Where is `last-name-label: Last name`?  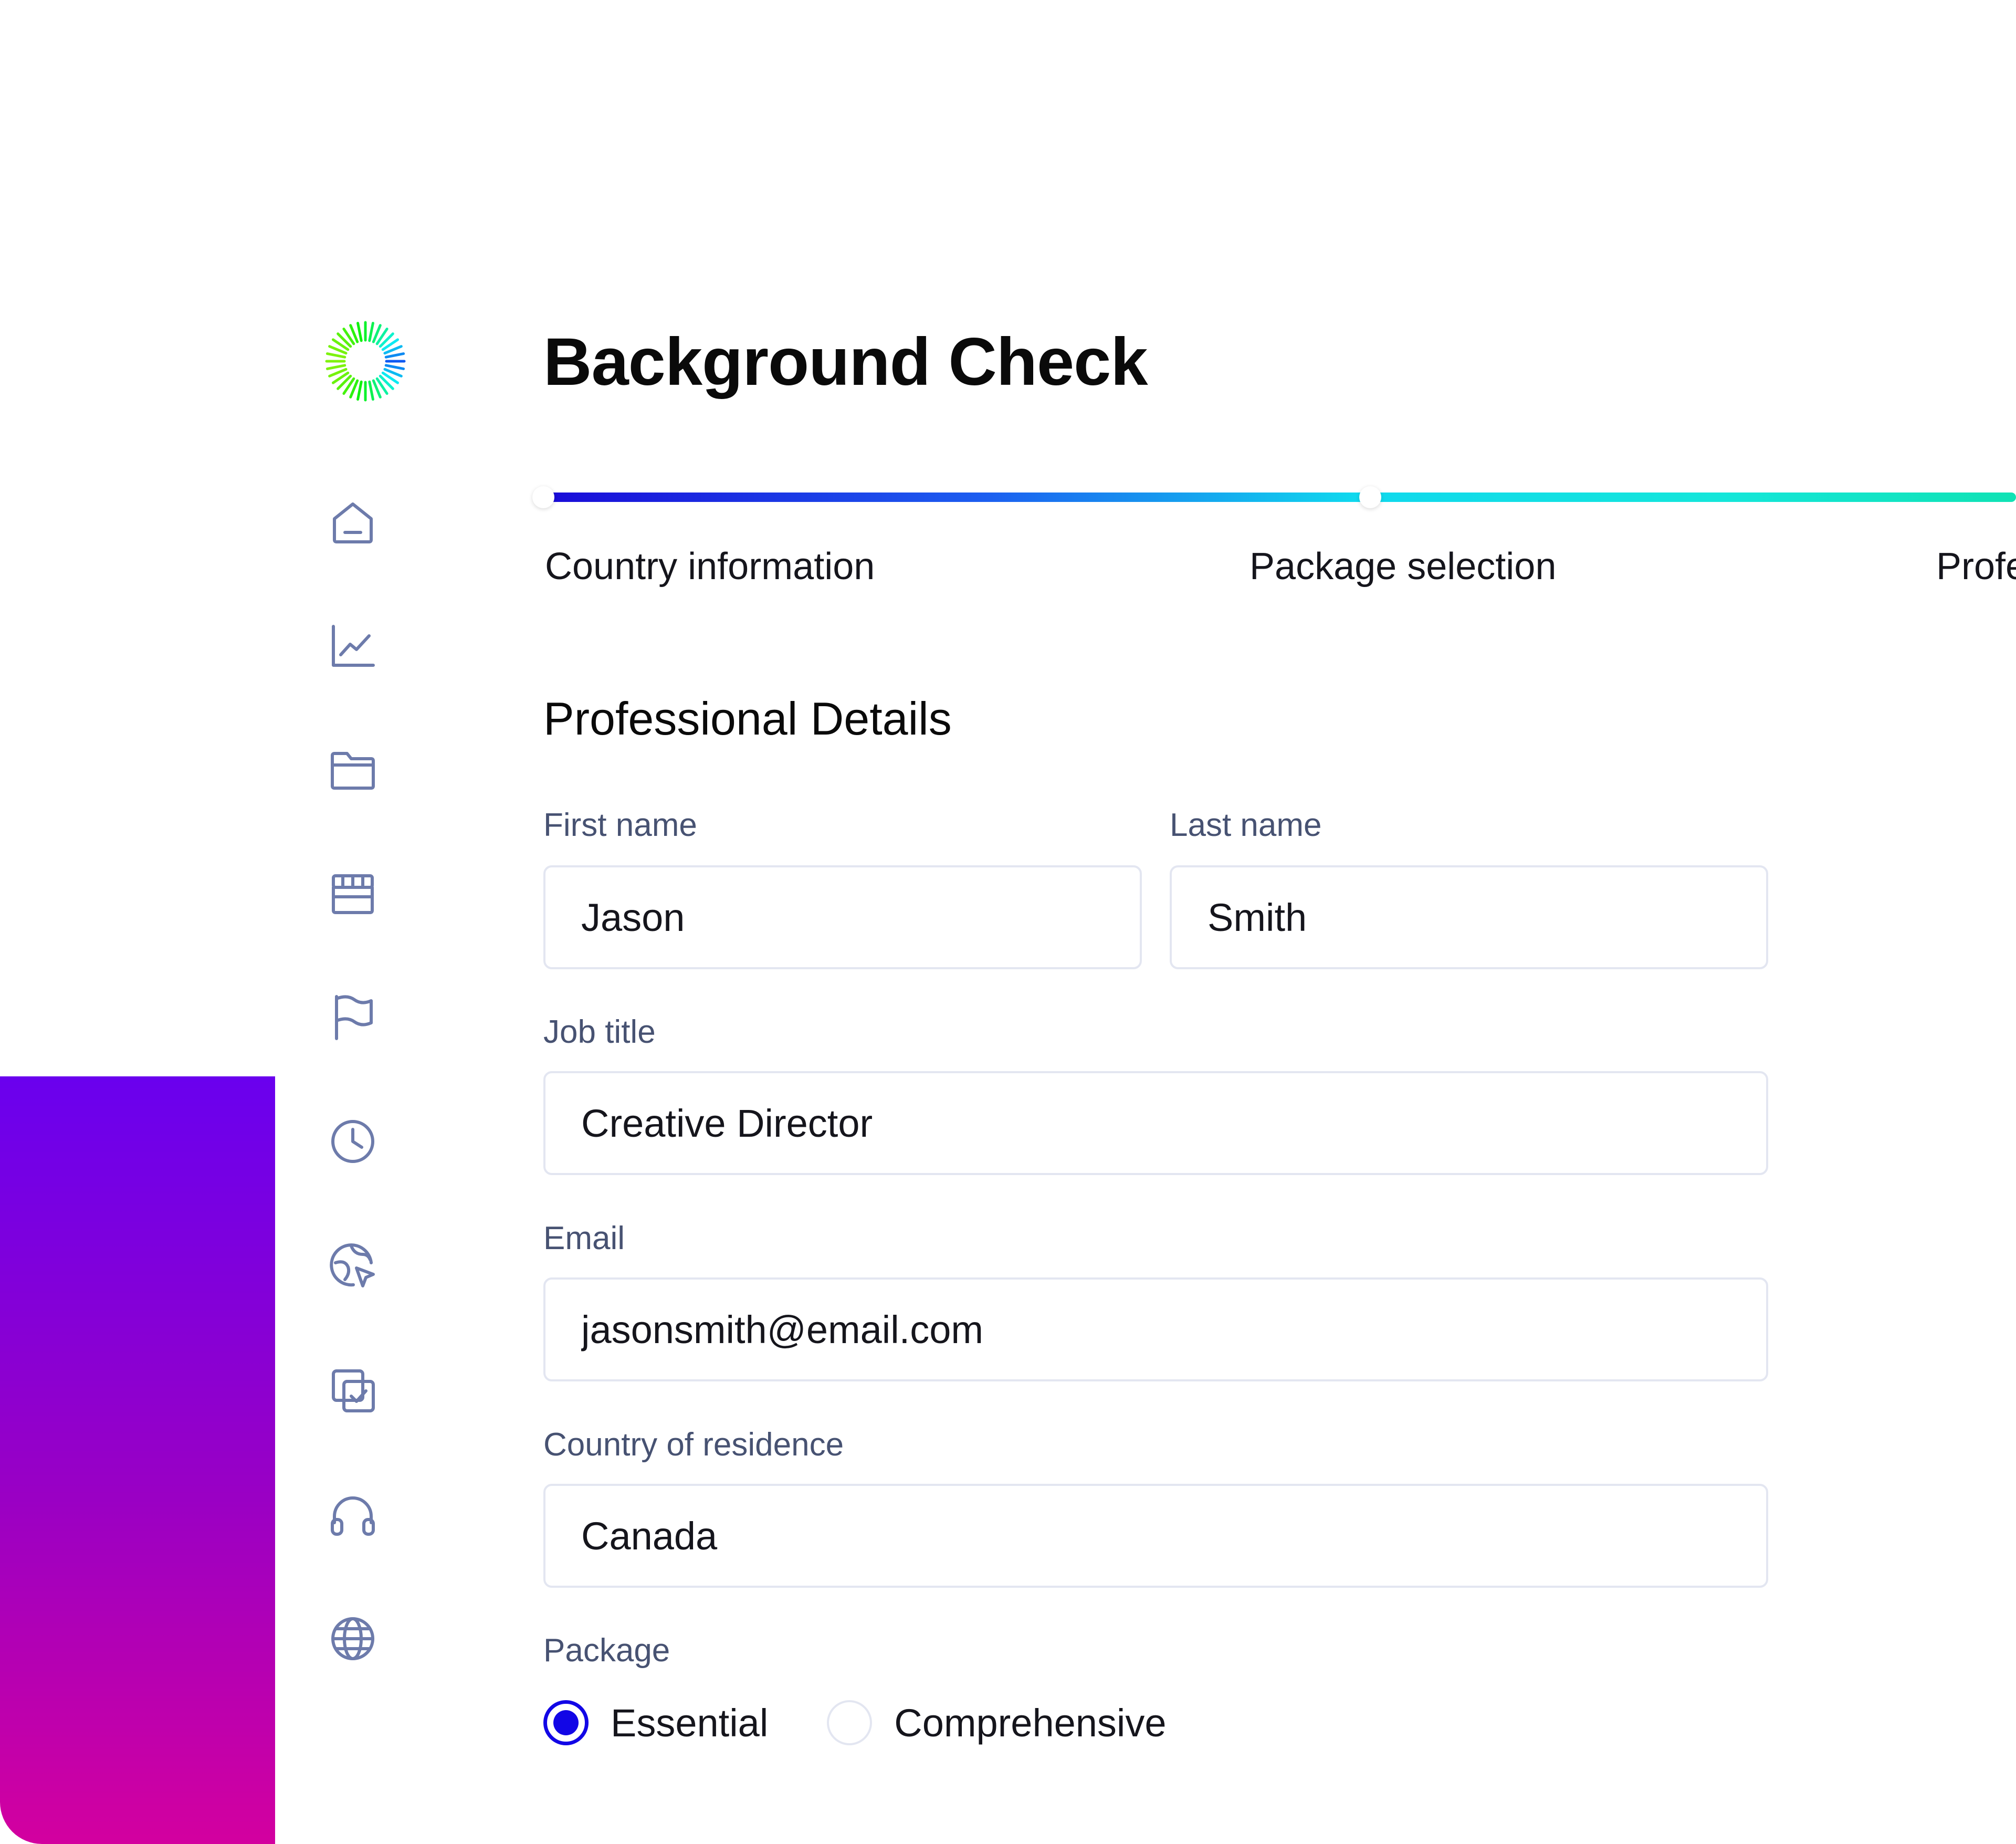 last-name-label: Last name is located at coordinates (1246, 825).